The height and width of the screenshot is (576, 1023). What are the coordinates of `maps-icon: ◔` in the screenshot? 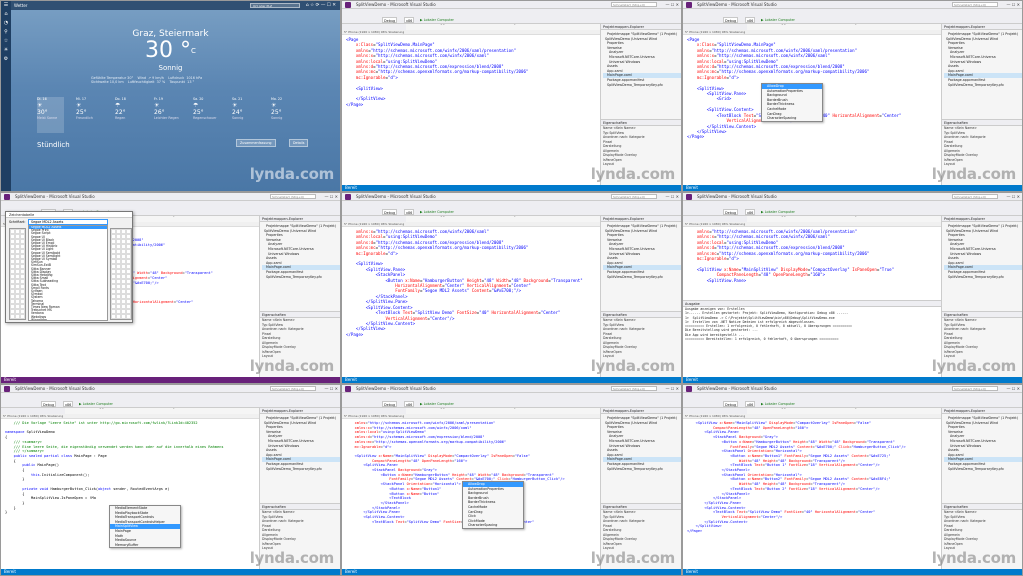 It's located at (6, 23).